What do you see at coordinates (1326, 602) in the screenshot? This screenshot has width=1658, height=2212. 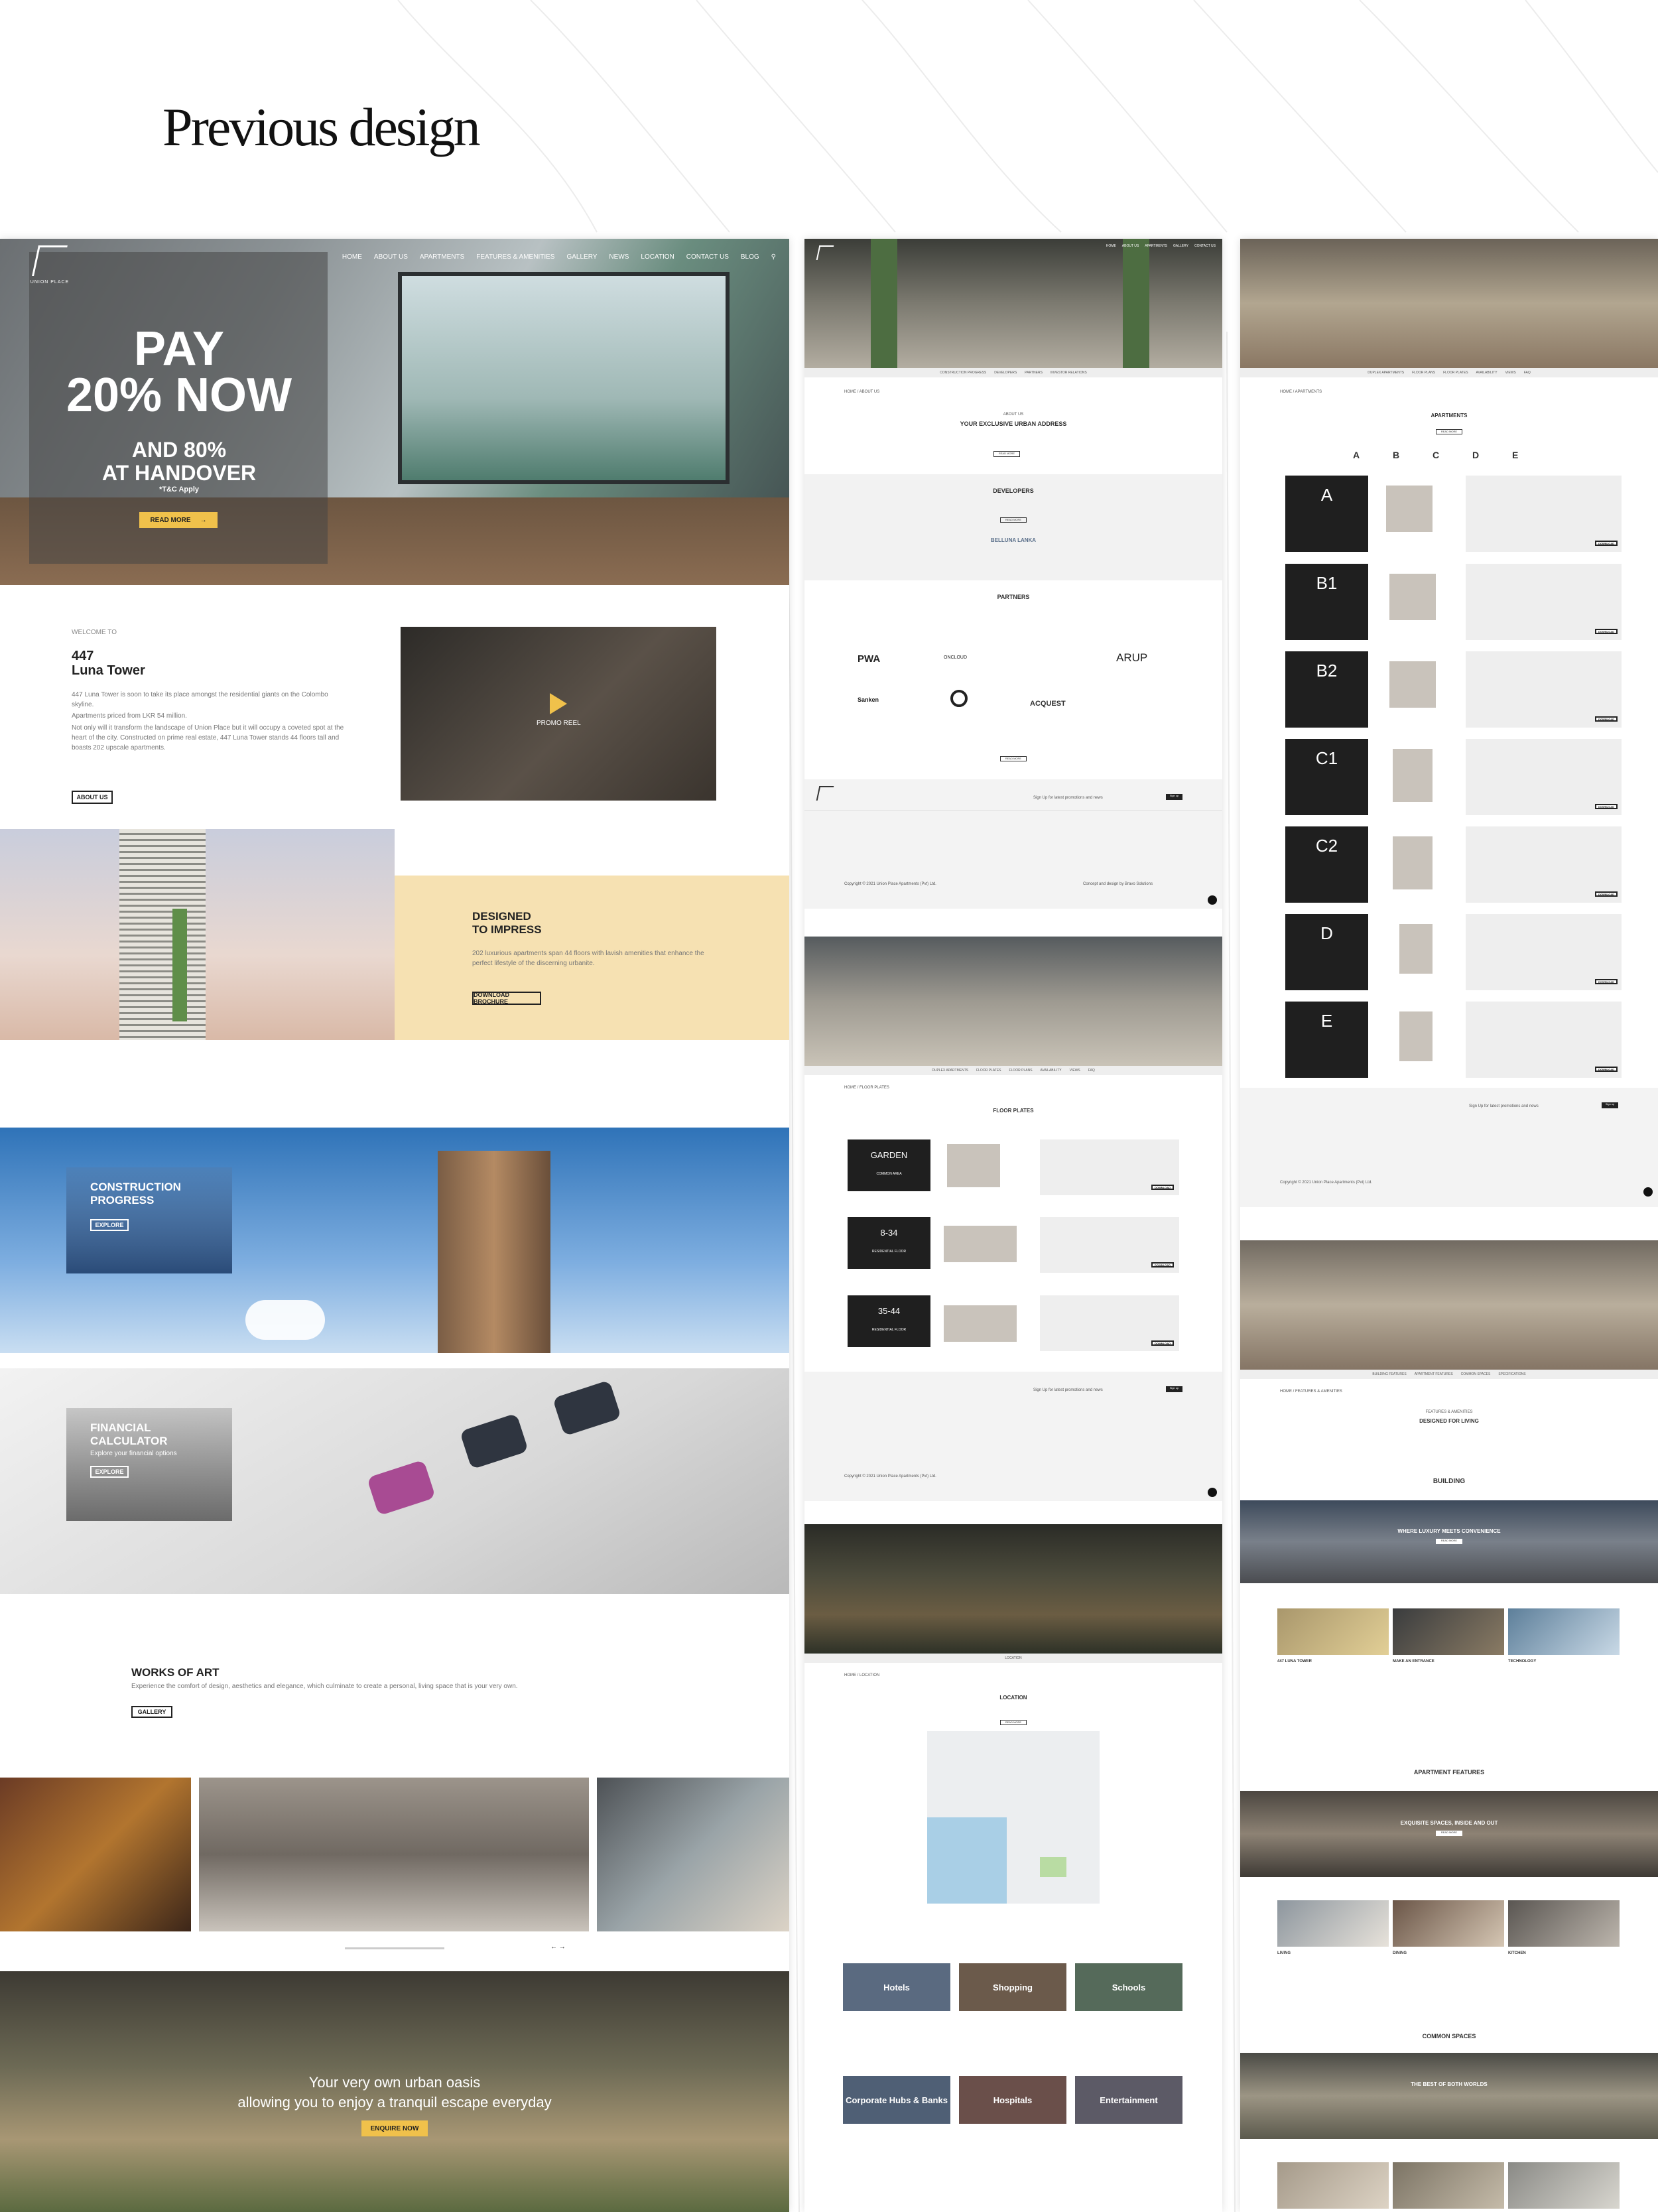 I see `plan-type-b1: B1` at bounding box center [1326, 602].